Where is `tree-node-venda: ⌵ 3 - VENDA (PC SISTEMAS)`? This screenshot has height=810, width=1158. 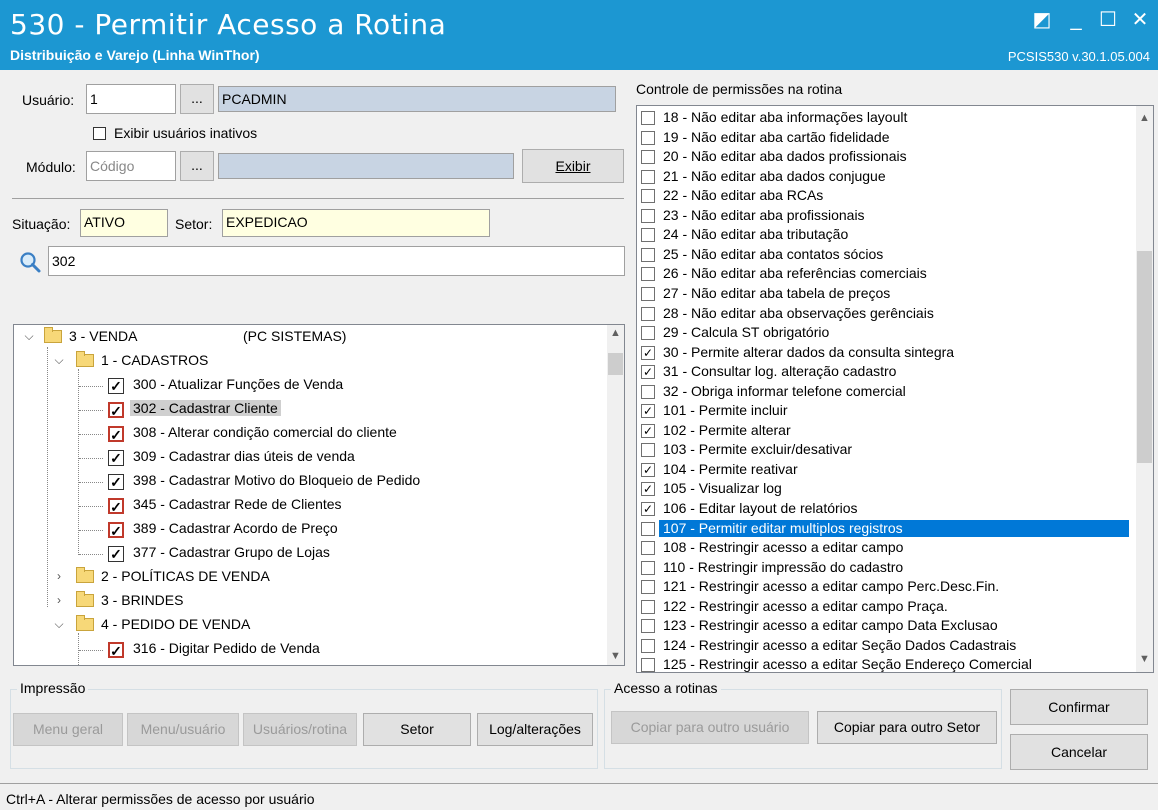
tree-node-venda: ⌵ 3 - VENDA (PC SISTEMAS) is located at coordinates (309, 338).